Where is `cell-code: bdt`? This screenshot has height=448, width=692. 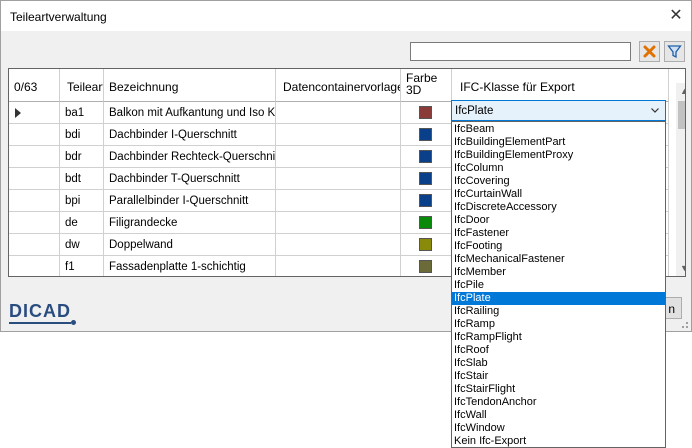
cell-code: bdt is located at coordinates (82, 179).